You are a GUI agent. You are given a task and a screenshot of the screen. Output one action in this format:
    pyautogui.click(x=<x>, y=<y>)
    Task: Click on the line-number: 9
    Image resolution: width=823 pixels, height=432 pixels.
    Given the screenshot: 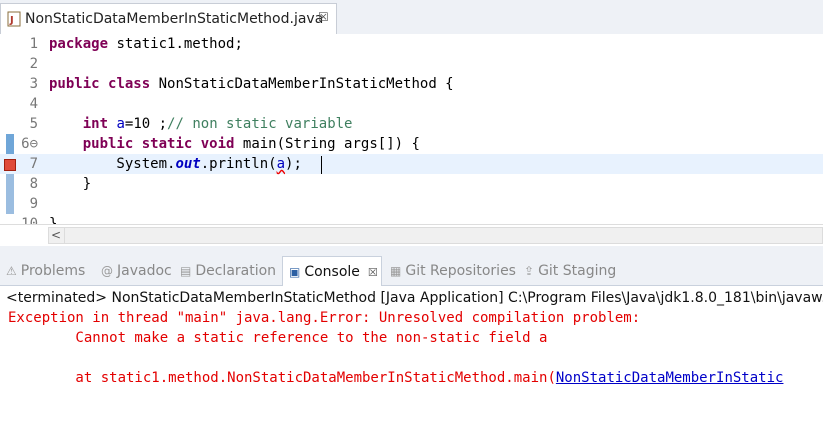 What is the action you would take?
    pyautogui.click(x=33, y=204)
    